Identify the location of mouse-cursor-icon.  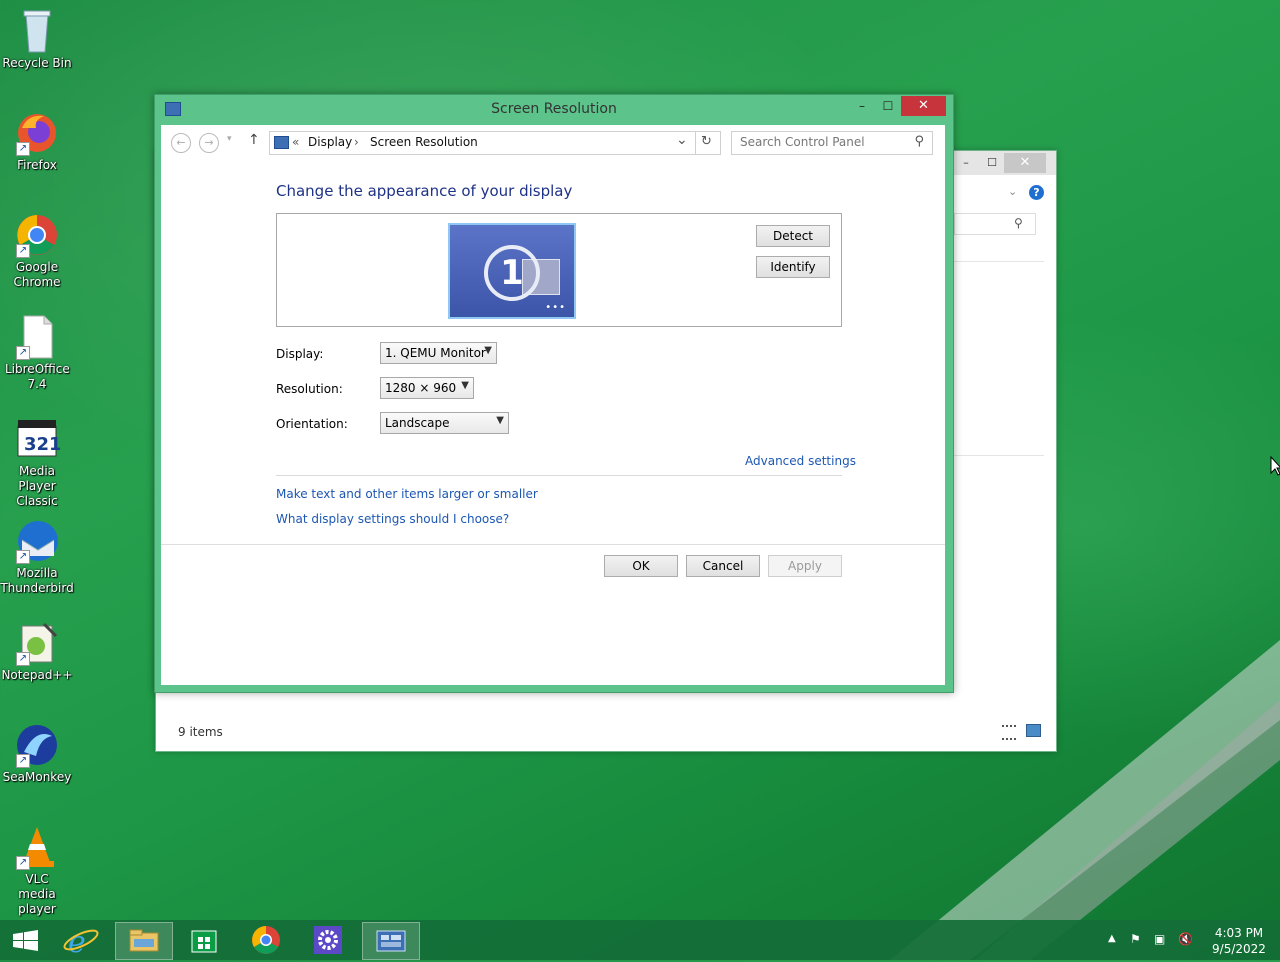
(1275, 466).